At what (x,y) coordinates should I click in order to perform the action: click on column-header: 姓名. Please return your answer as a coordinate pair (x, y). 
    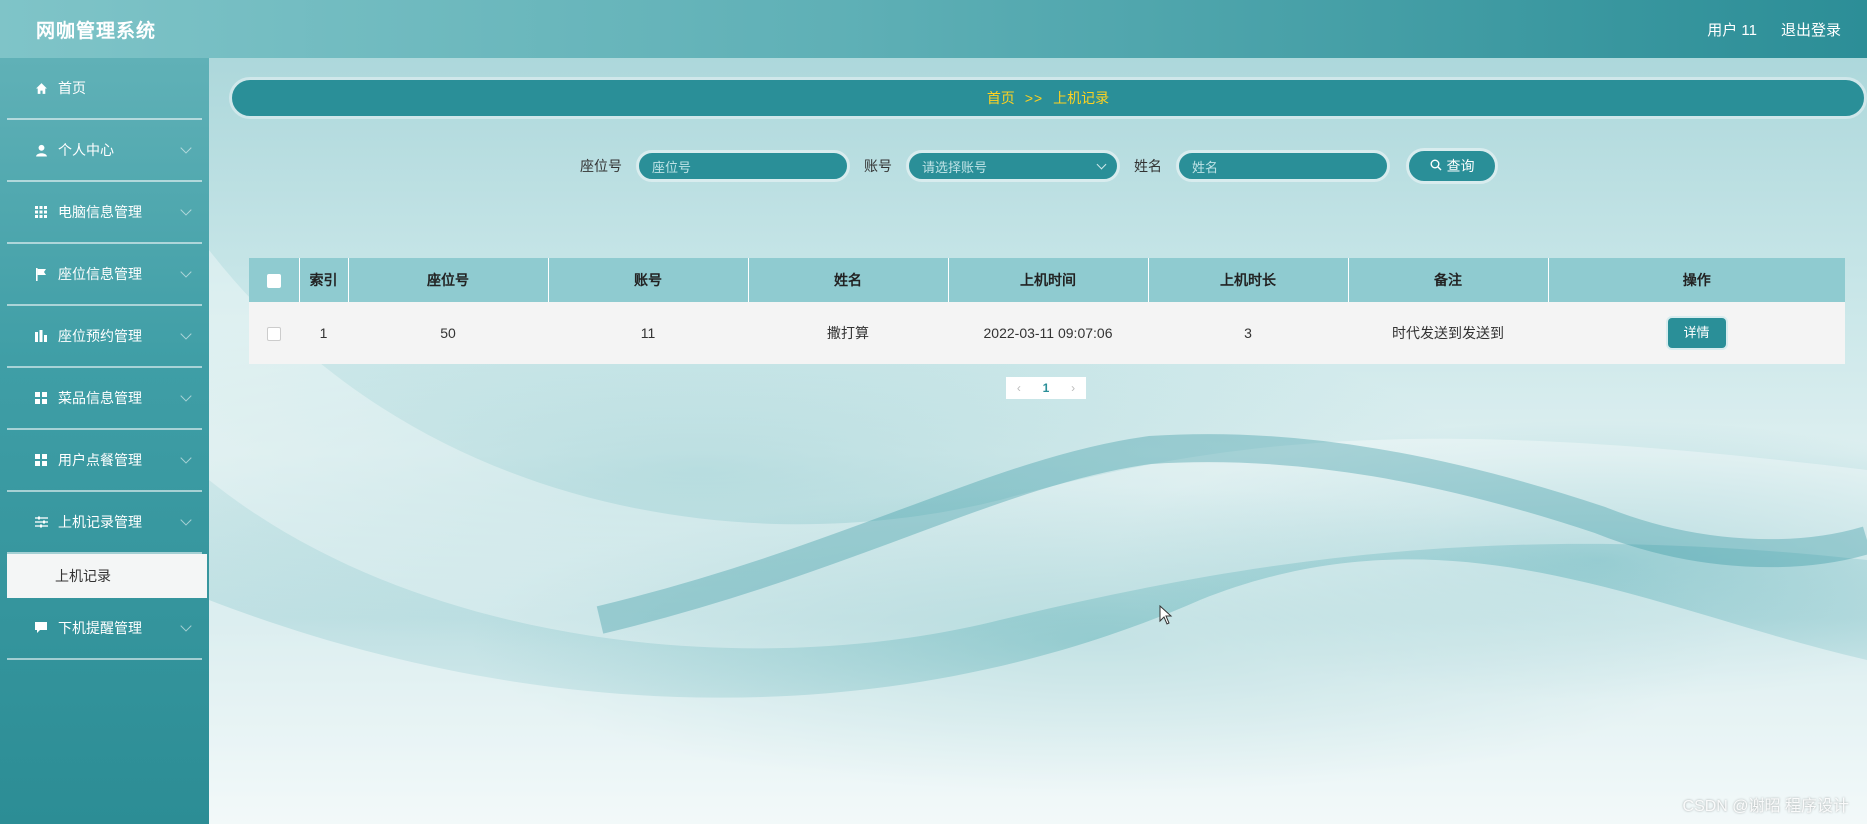
    Looking at the image, I should click on (848, 280).